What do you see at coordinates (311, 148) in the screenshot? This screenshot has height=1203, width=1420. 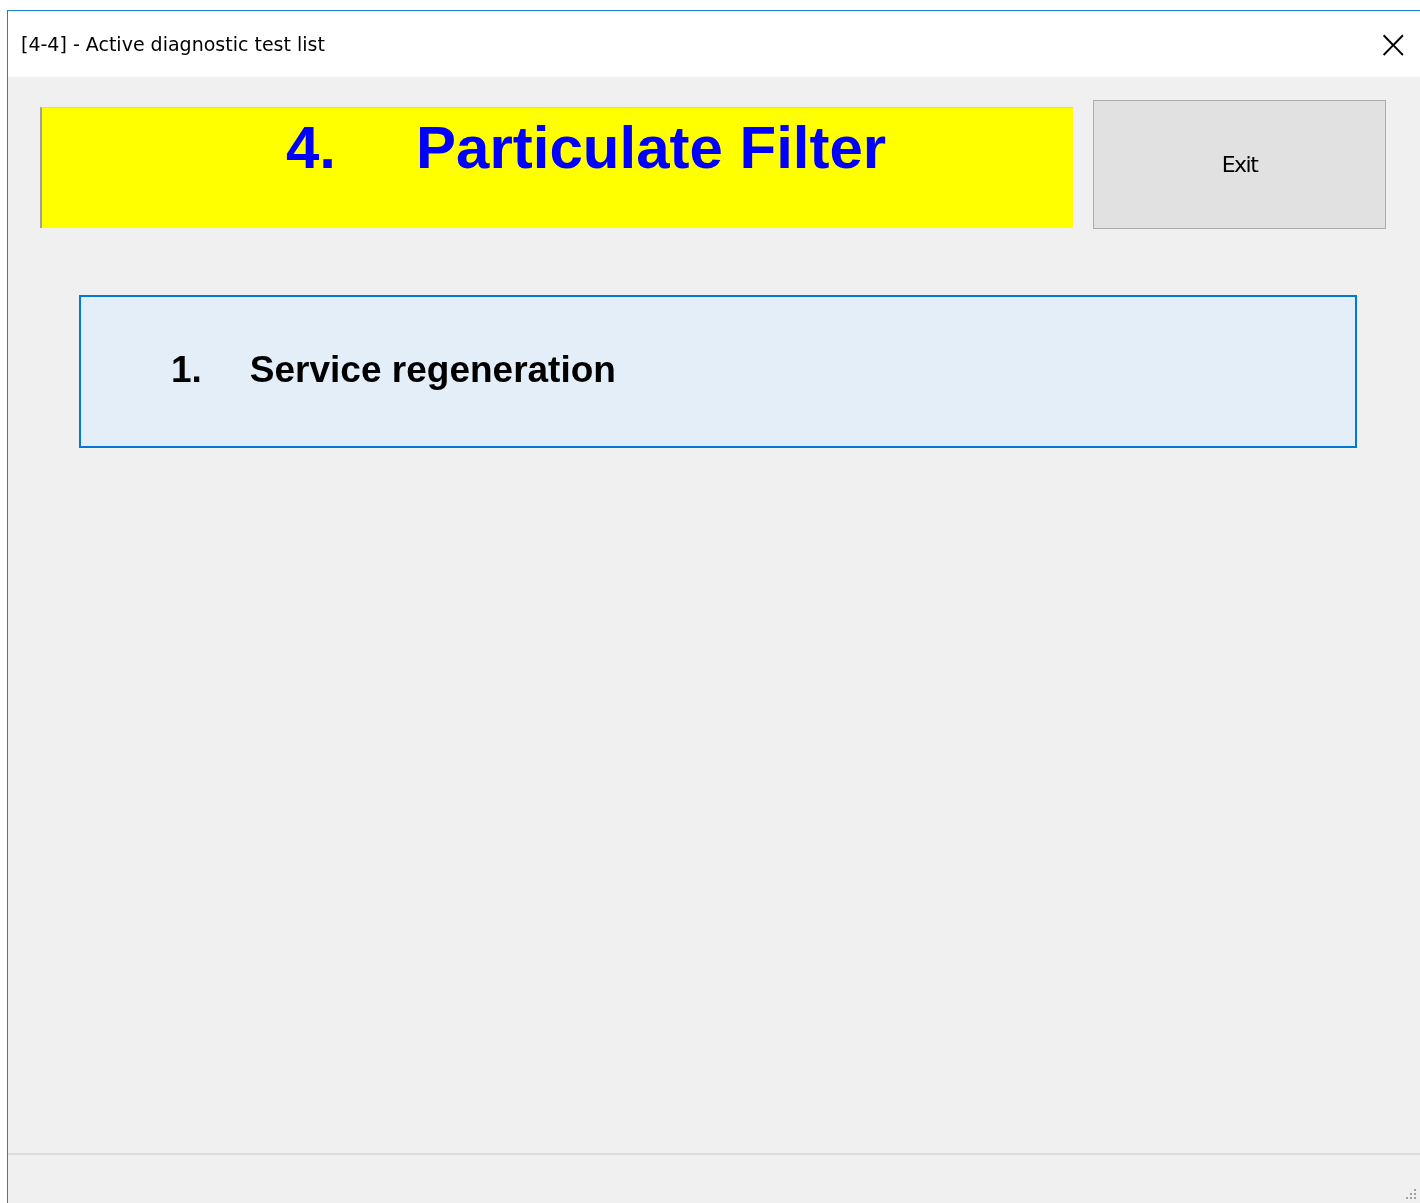 I see `header-number: 4.` at bounding box center [311, 148].